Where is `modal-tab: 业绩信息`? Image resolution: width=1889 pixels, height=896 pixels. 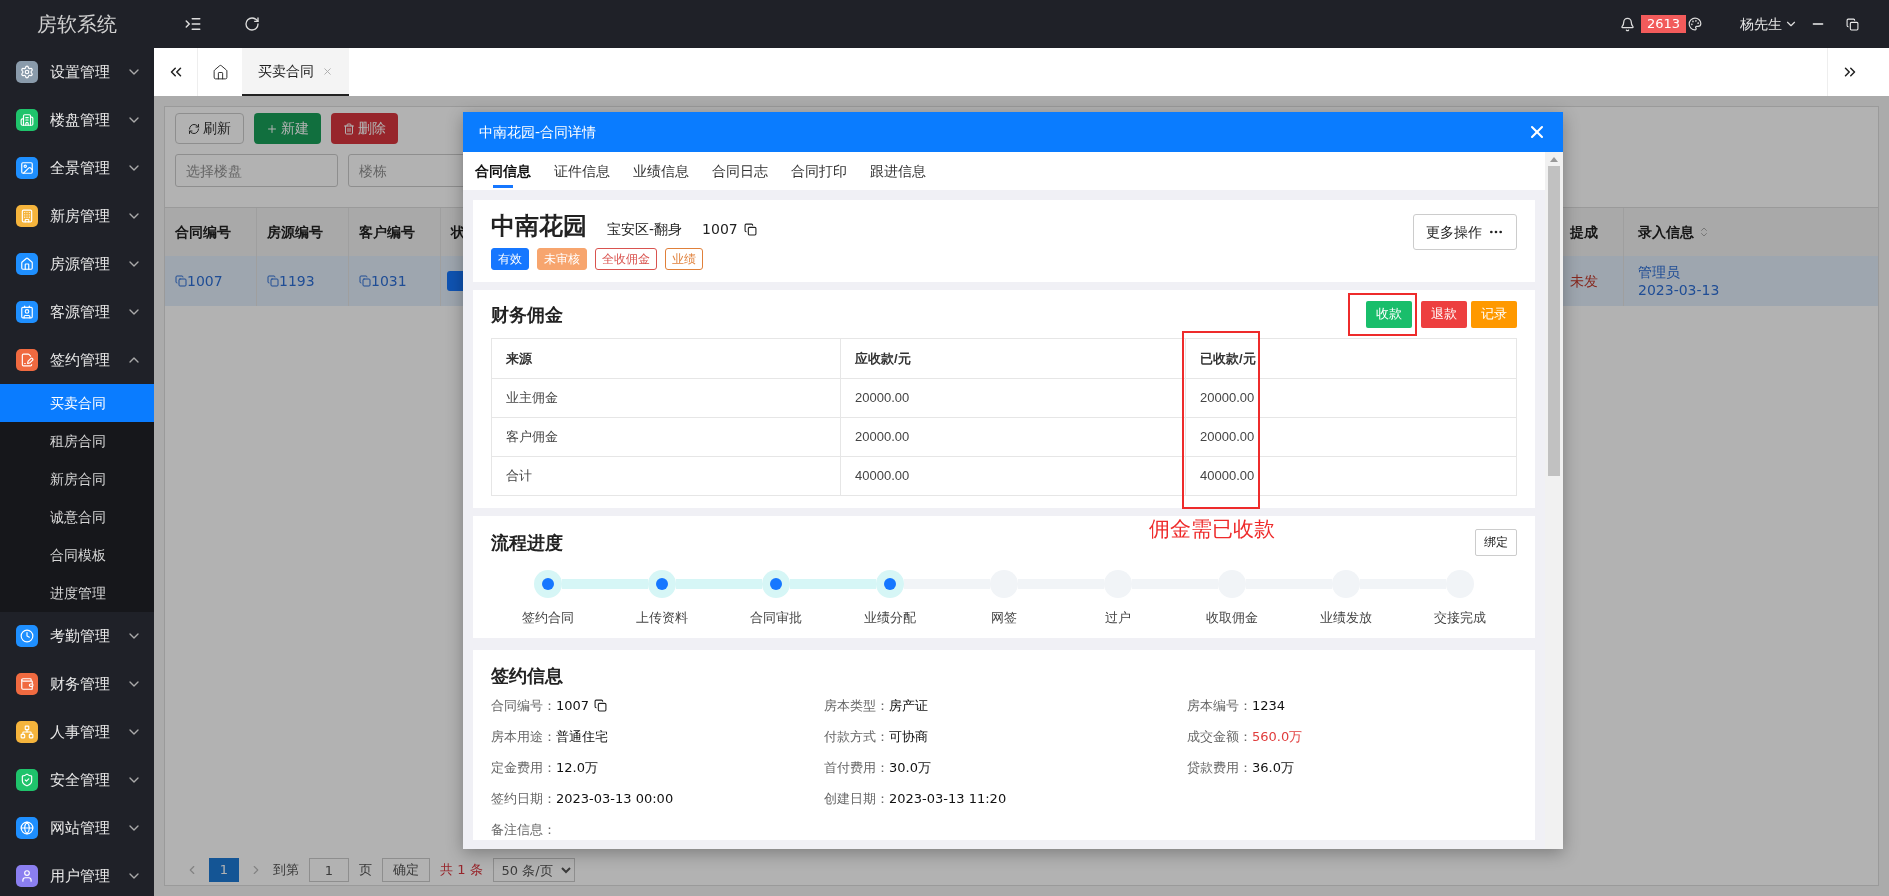
modal-tab: 业绩信息 is located at coordinates (661, 171).